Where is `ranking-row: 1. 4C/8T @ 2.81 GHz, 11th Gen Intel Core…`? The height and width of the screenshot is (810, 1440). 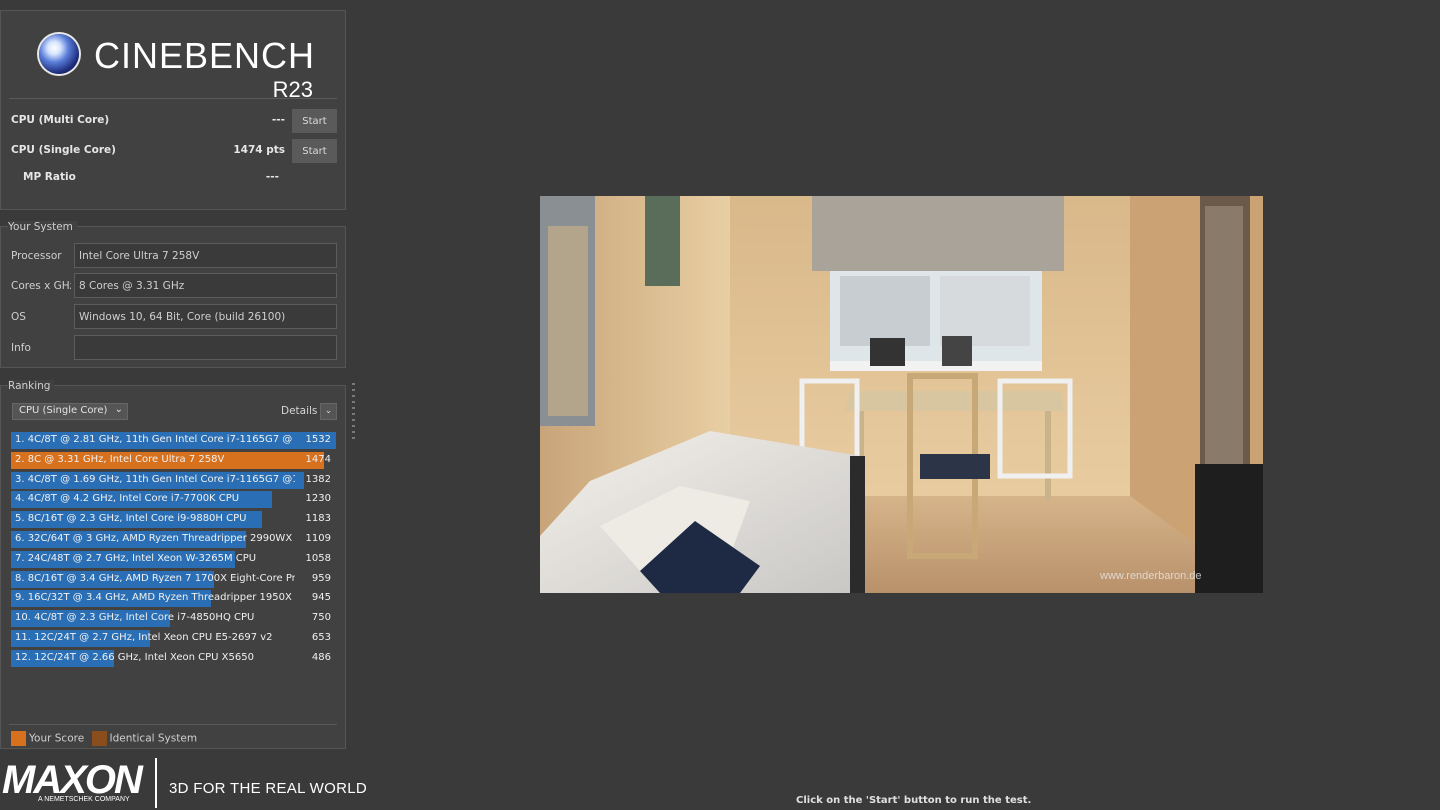 ranking-row: 1. 4C/8T @ 2.81 GHz, 11th Gen Intel Core… is located at coordinates (176, 441).